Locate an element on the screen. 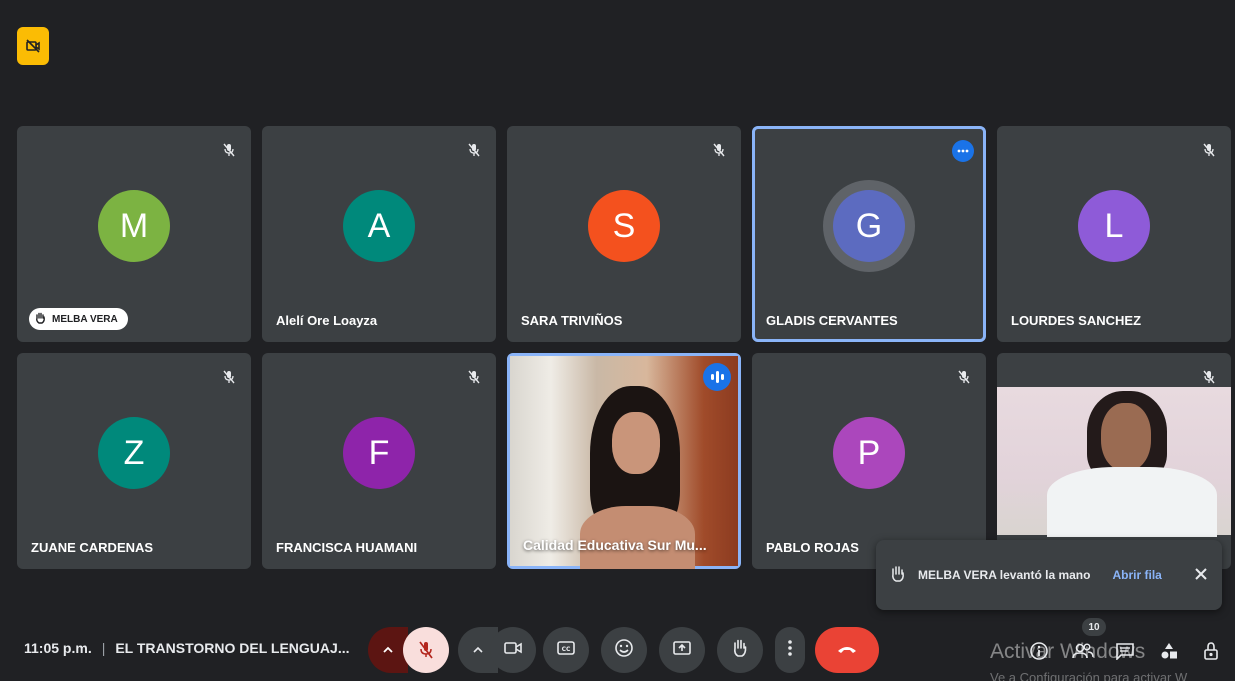 The width and height of the screenshot is (1235, 681). avatar: F is located at coordinates (379, 453).